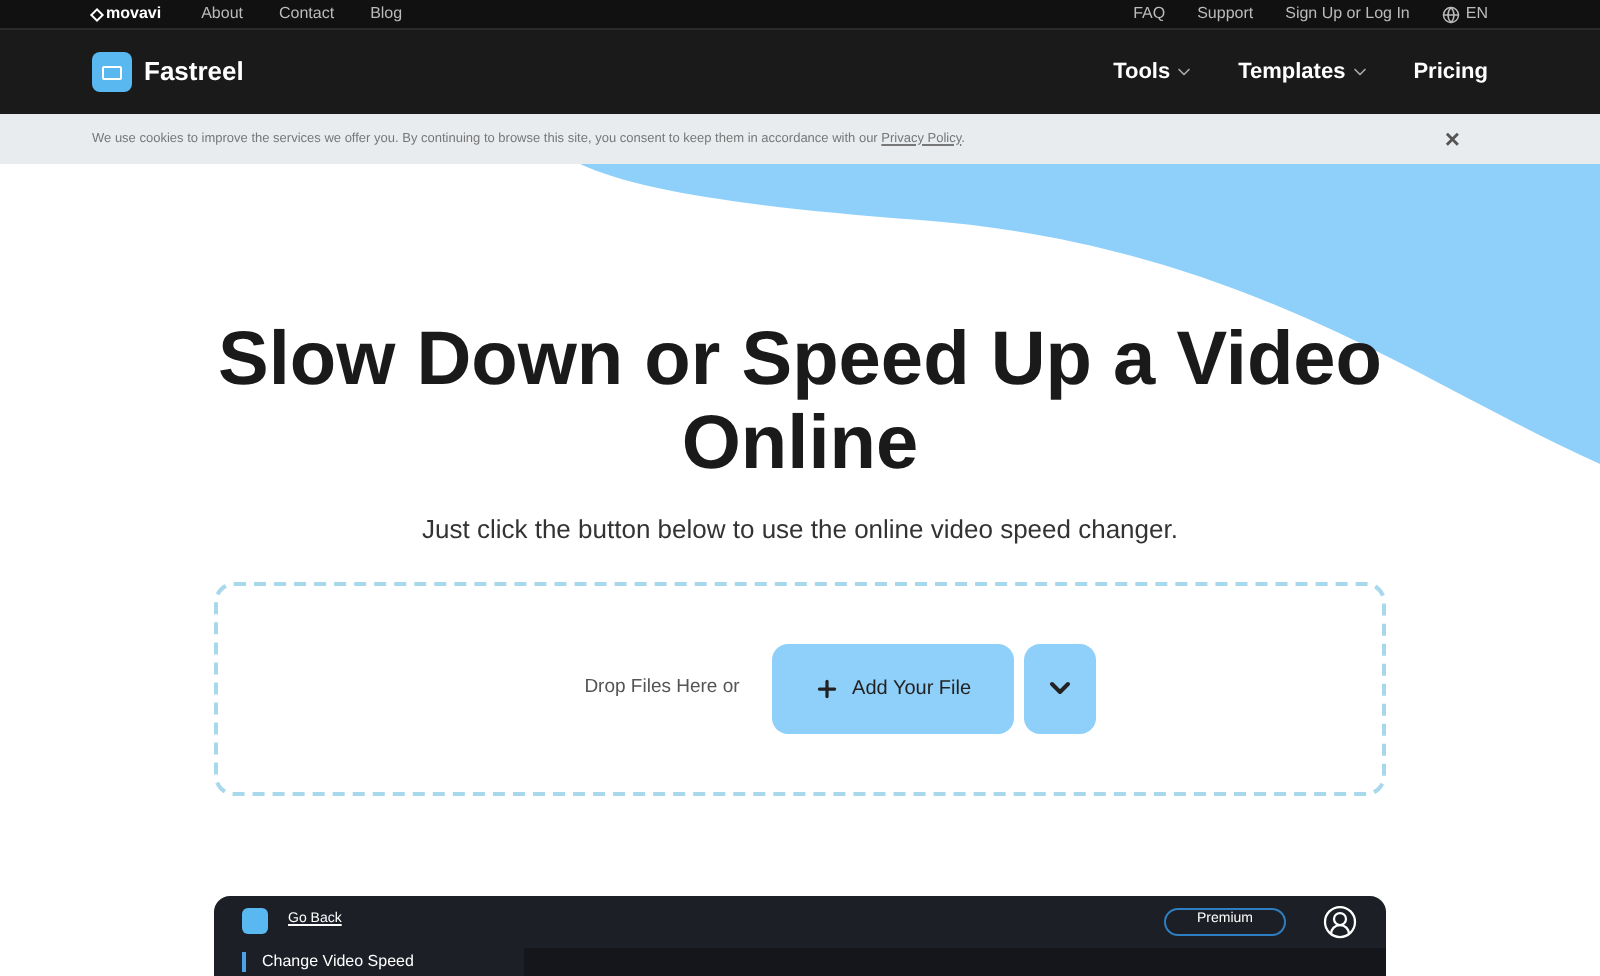 This screenshot has height=976, width=1600. I want to click on close-button: ×, so click(1452, 139).